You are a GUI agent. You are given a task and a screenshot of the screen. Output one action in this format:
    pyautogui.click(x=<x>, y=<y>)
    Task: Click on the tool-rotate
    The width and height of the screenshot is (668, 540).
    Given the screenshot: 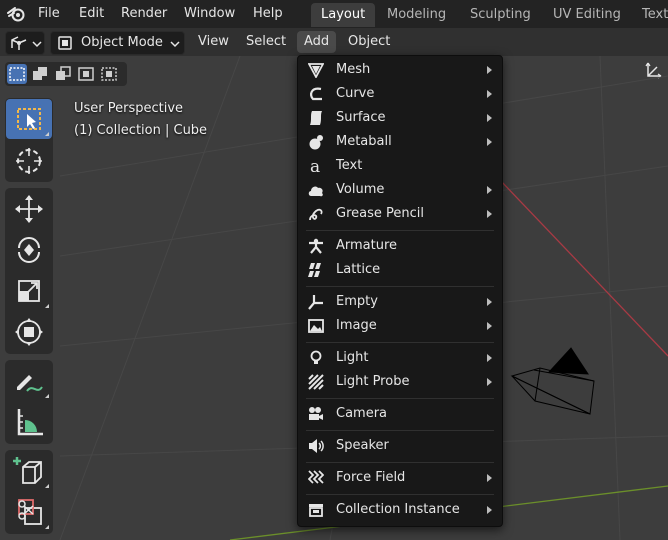 What is the action you would take?
    pyautogui.click(x=29, y=250)
    